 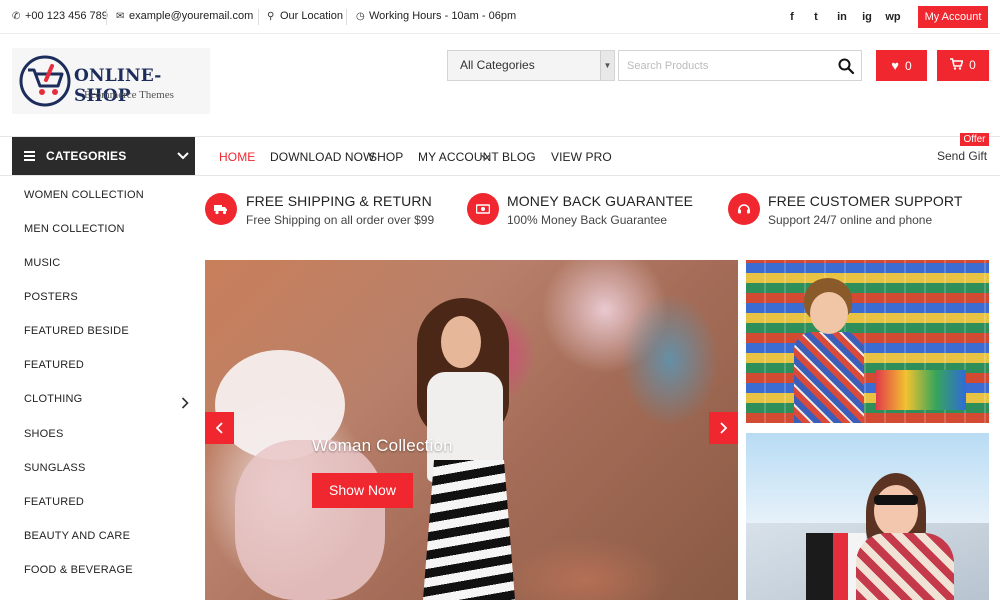 I want to click on promo-image-shopping, so click(x=867, y=516).